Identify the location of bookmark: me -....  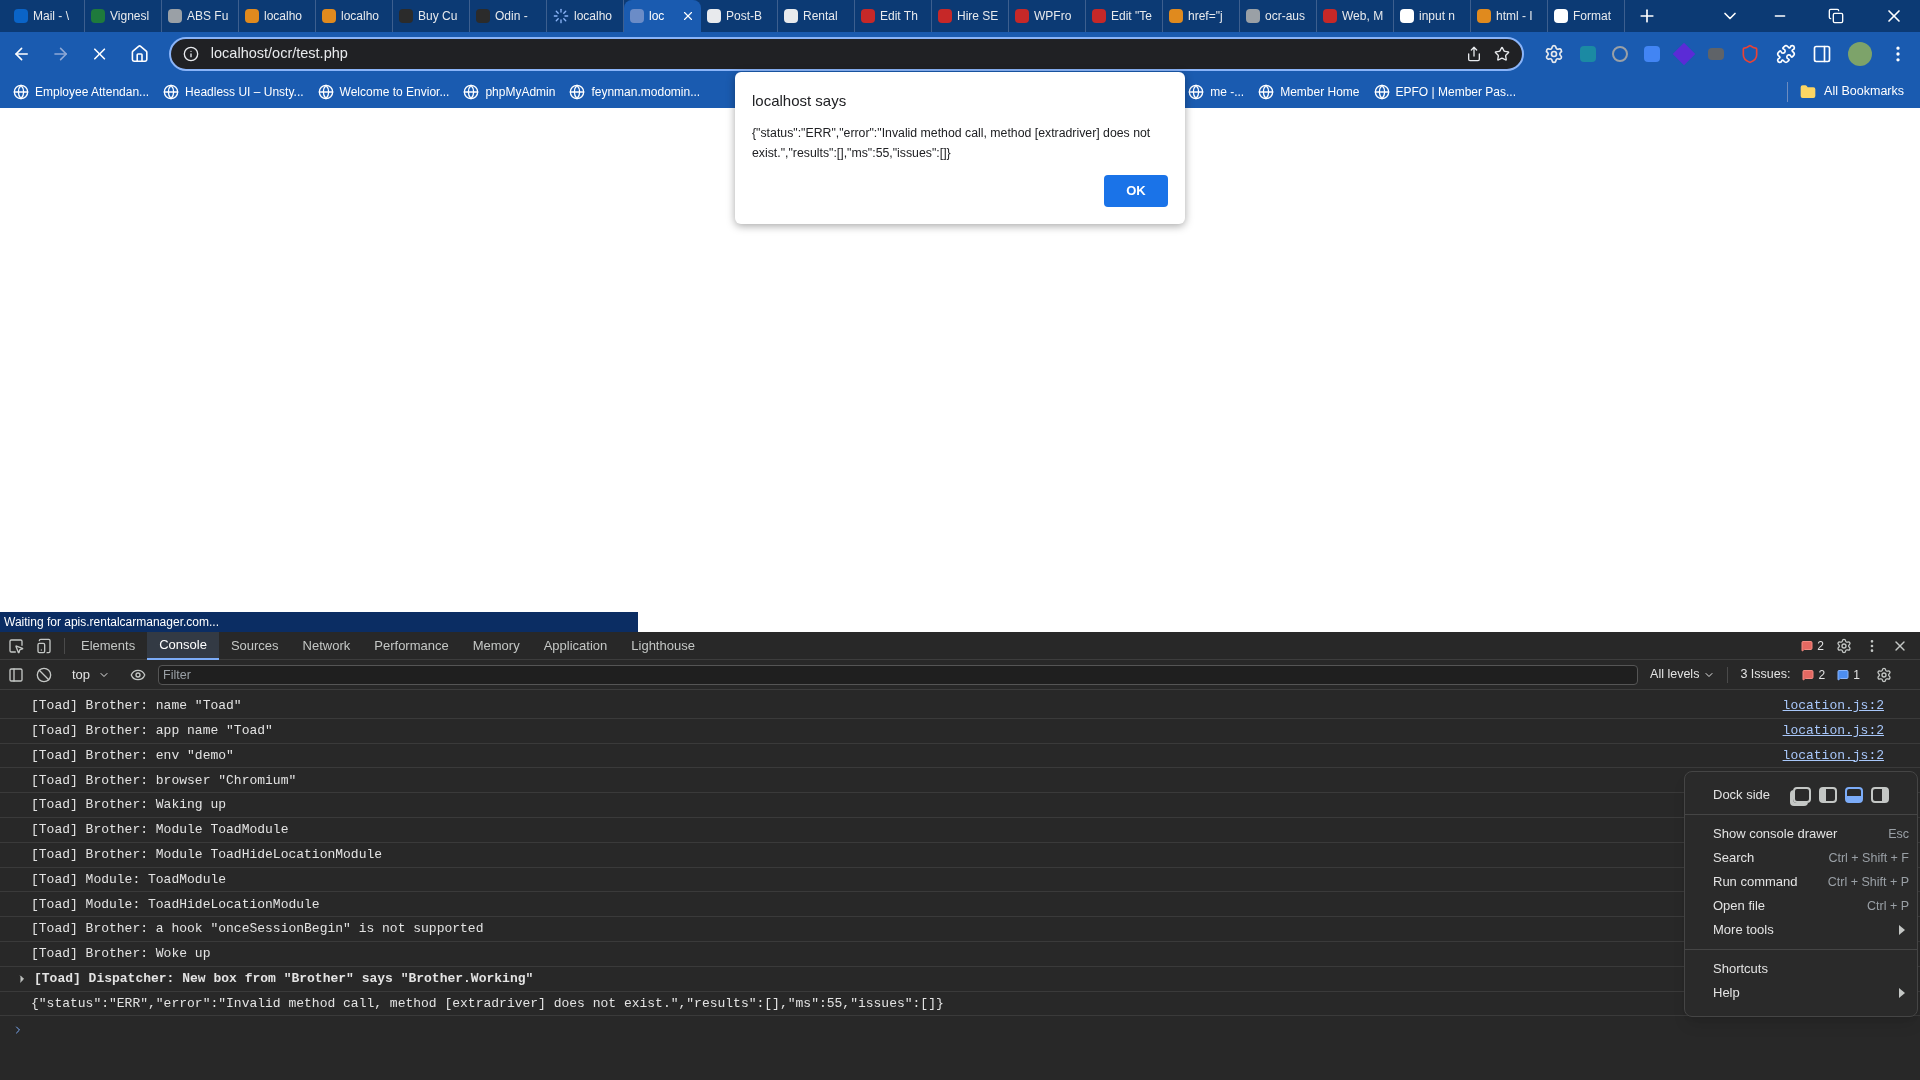
(1216, 91).